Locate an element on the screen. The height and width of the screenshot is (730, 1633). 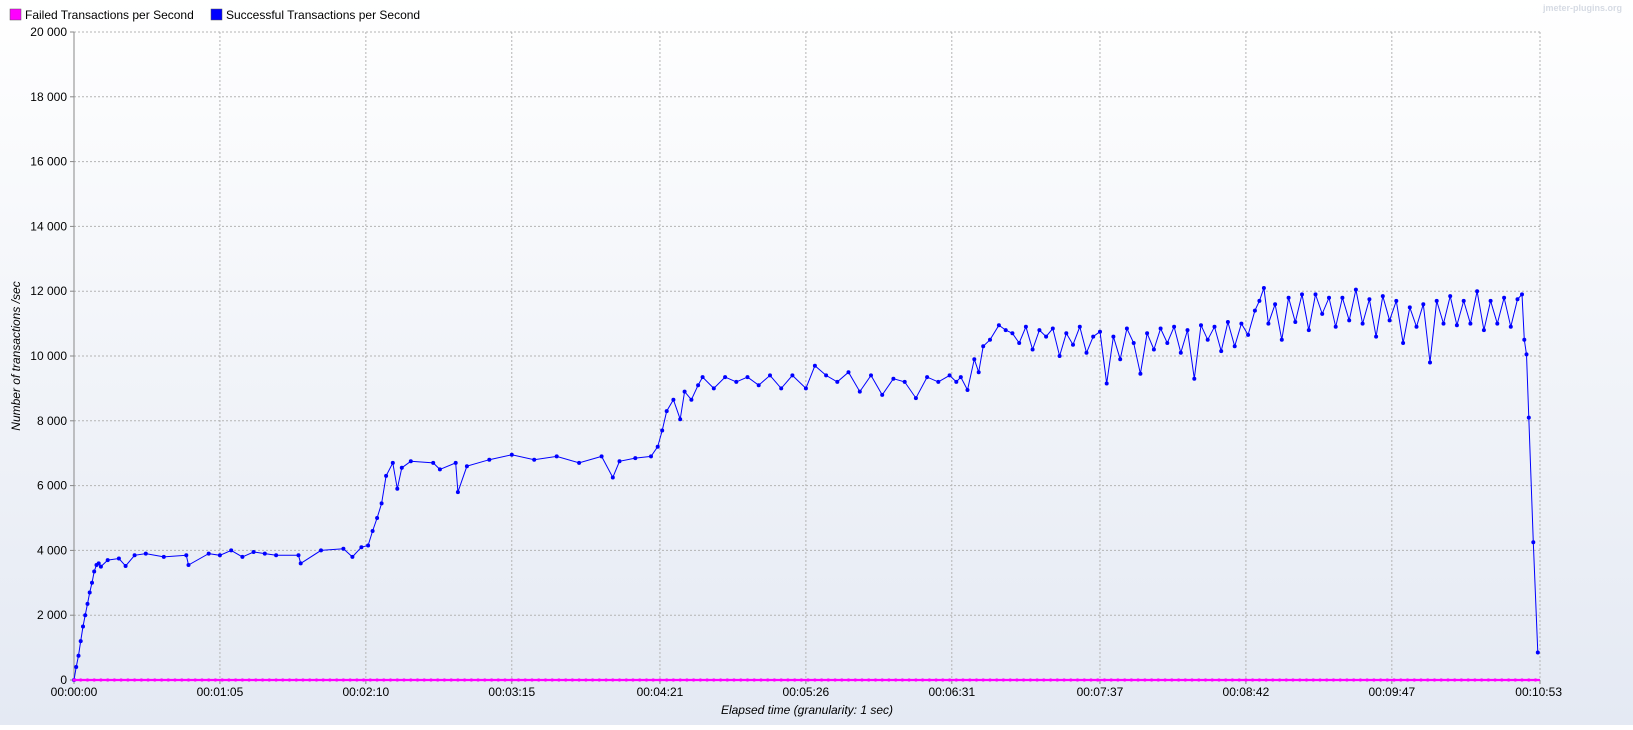
y-tick-label: 4 000 is located at coordinates (52, 550).